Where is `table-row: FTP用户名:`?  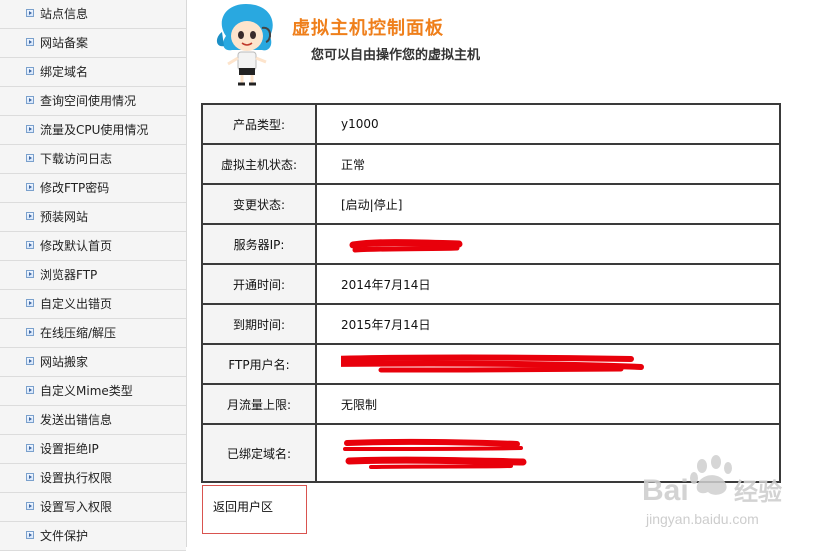
table-row: FTP用户名: is located at coordinates (491, 364).